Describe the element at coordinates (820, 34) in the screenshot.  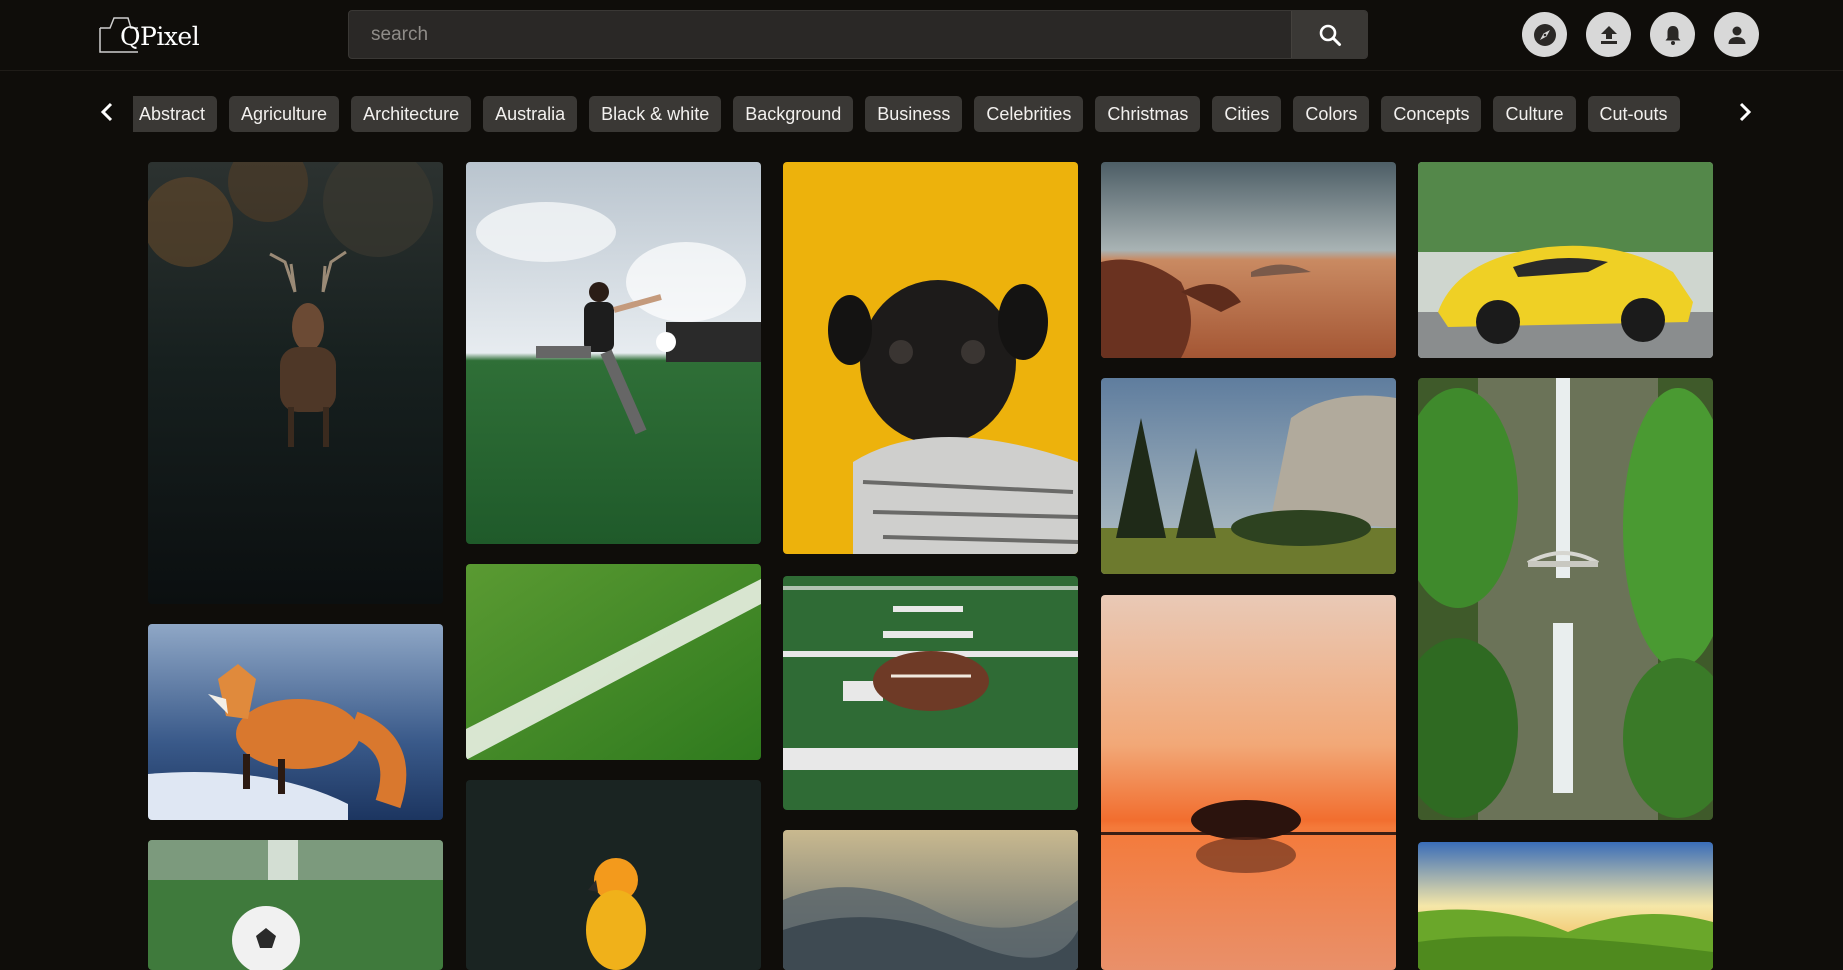
I see `search-input` at that location.